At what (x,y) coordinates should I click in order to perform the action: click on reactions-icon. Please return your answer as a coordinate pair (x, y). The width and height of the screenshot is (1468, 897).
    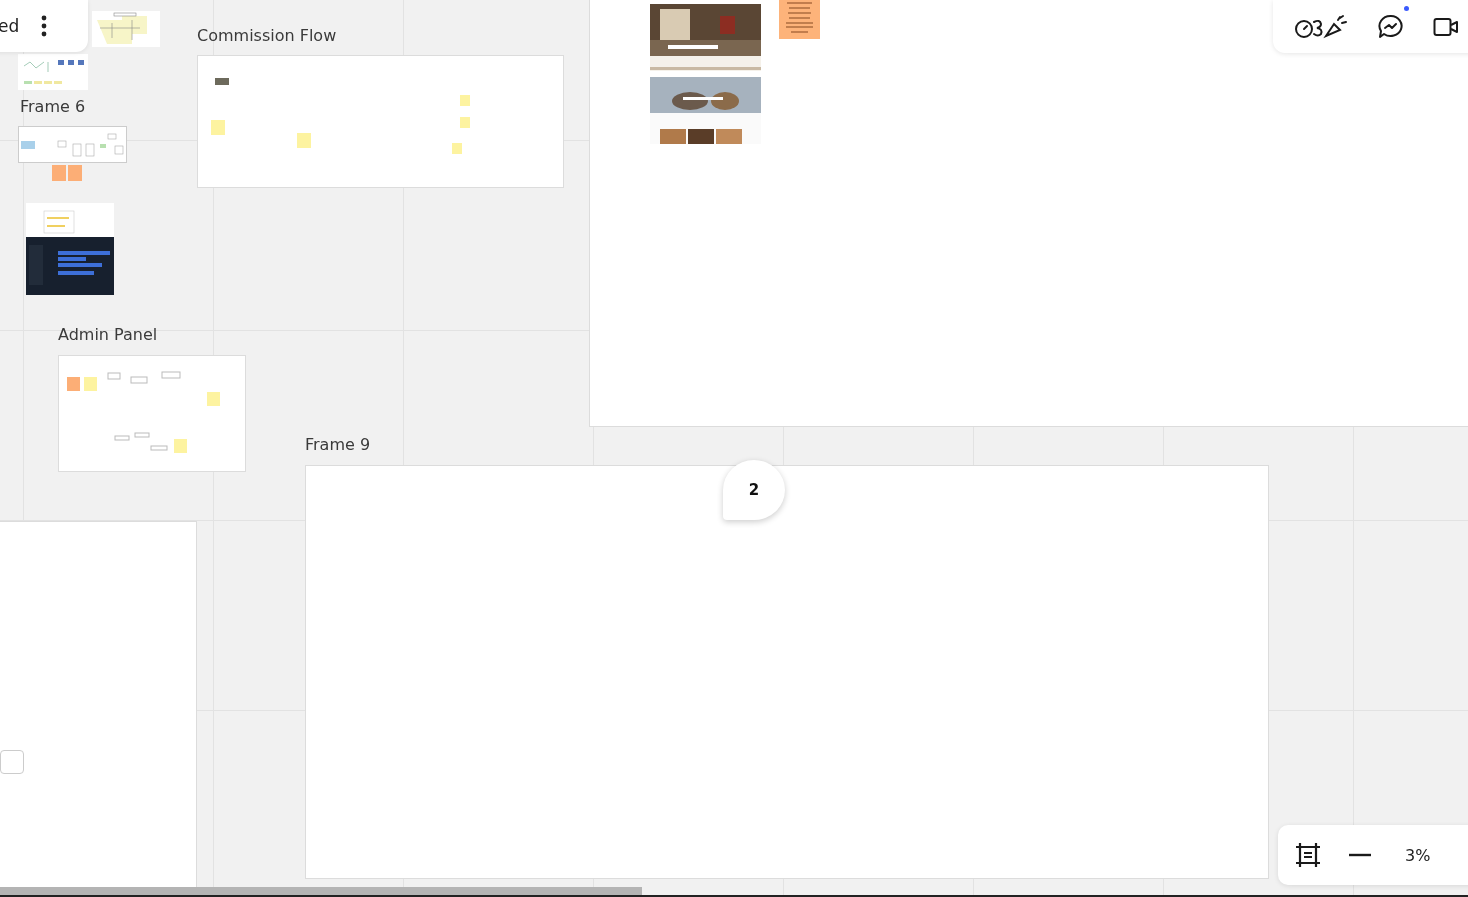
    Looking at the image, I should click on (1321, 26).